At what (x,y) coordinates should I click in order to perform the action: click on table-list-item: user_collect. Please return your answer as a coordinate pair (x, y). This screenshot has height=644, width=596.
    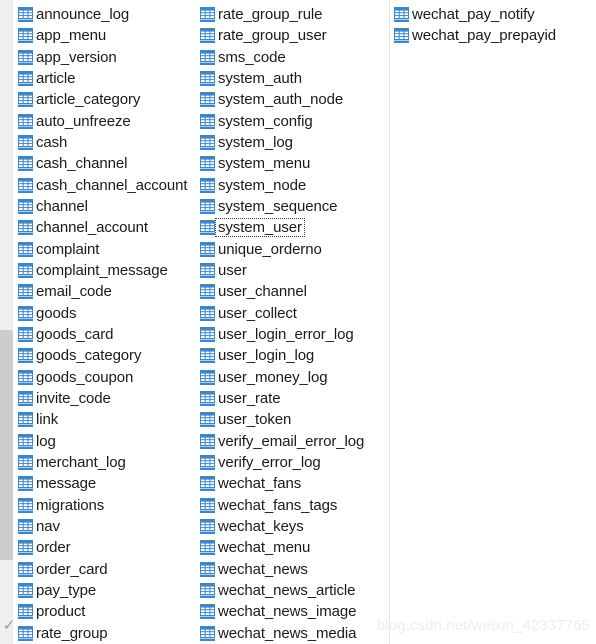
    Looking at the image, I should click on (293, 313).